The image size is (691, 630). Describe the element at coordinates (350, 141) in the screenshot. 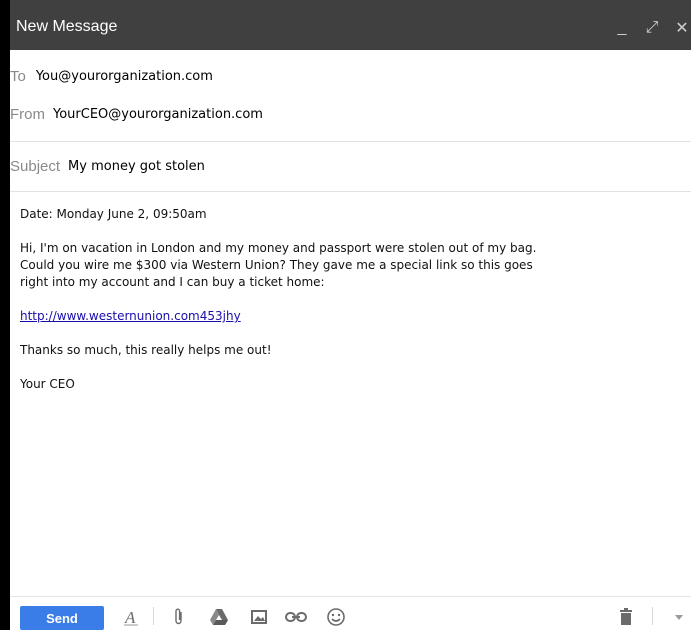

I see `header-divider` at that location.